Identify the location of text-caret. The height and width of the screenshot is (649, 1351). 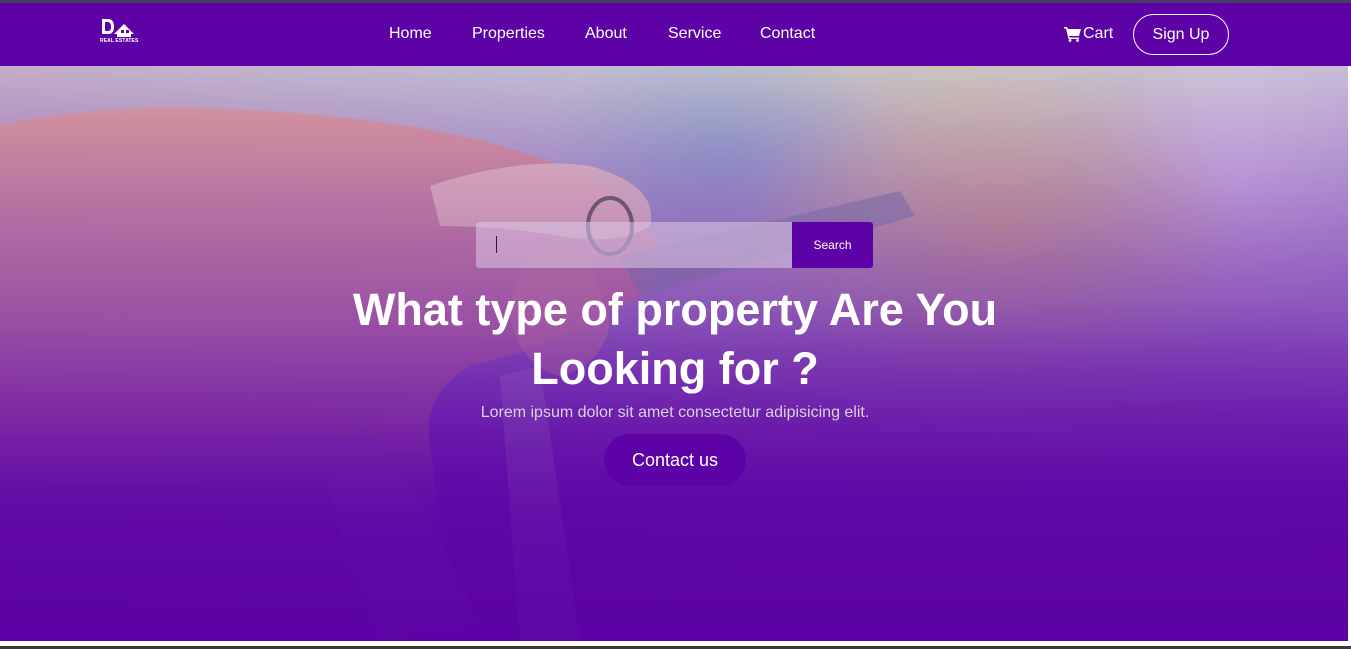
(496, 244).